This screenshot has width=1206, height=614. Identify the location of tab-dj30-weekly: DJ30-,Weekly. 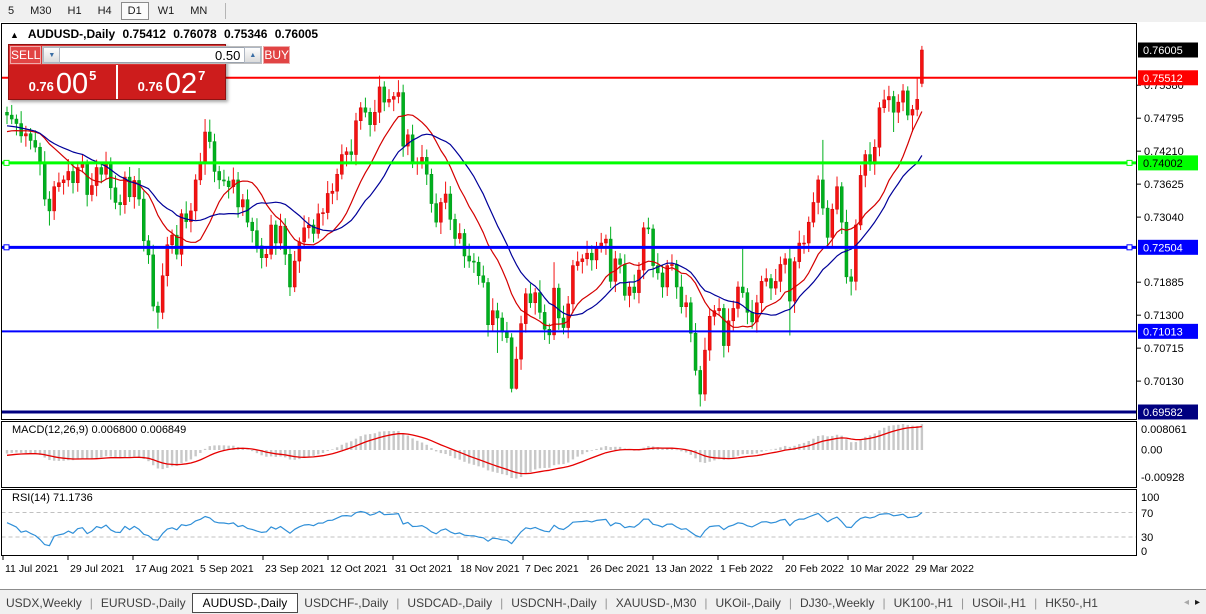
(837, 603).